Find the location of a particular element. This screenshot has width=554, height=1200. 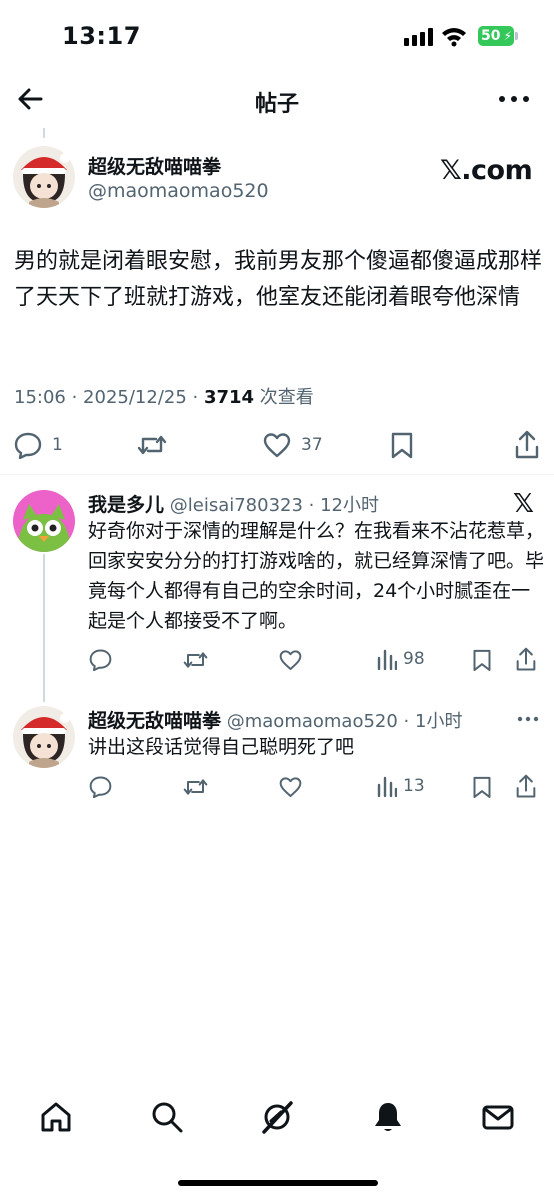

reply-button: 1 is located at coordinates (38, 445).